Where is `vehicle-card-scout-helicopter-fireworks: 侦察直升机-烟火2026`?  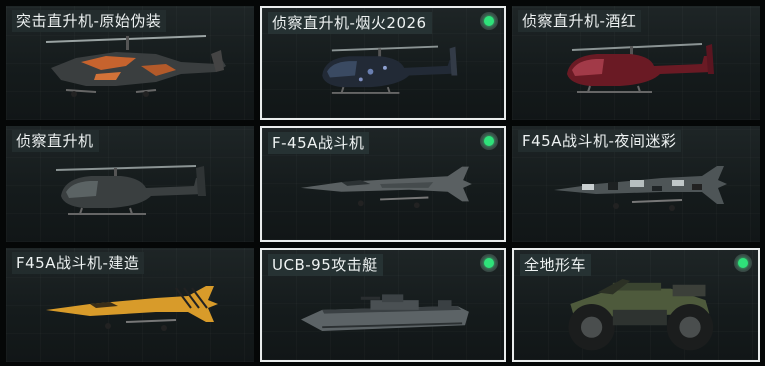
vehicle-card-scout-helicopter-fireworks: 侦察直升机-烟火2026 is located at coordinates (383, 63).